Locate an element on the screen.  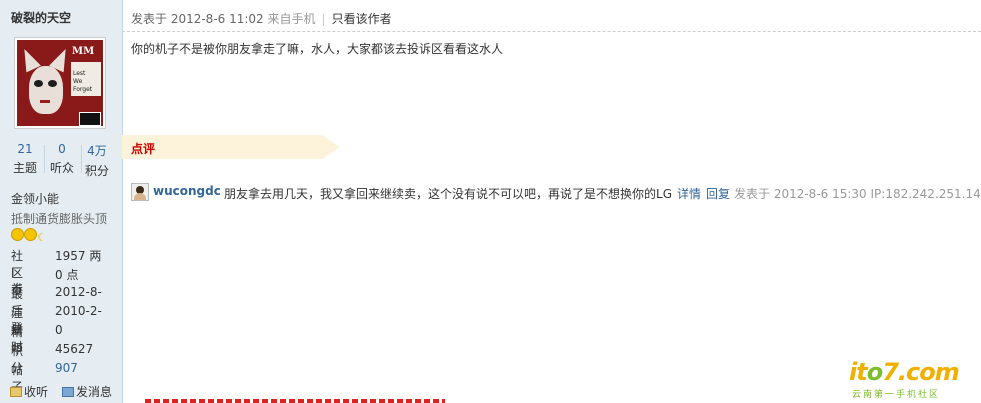
header-divider is located at coordinates (551, 31).